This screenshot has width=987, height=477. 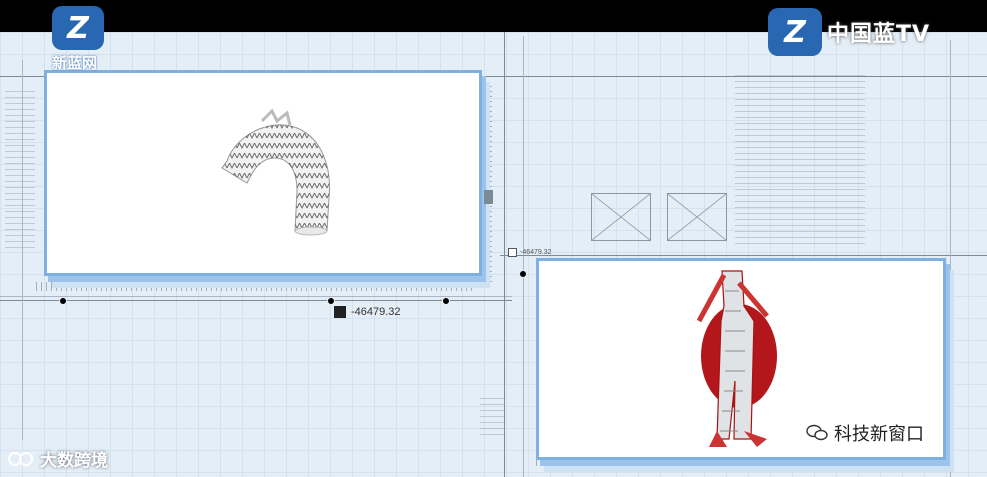 I want to click on ruler-scrollbar, so click(x=488, y=197).